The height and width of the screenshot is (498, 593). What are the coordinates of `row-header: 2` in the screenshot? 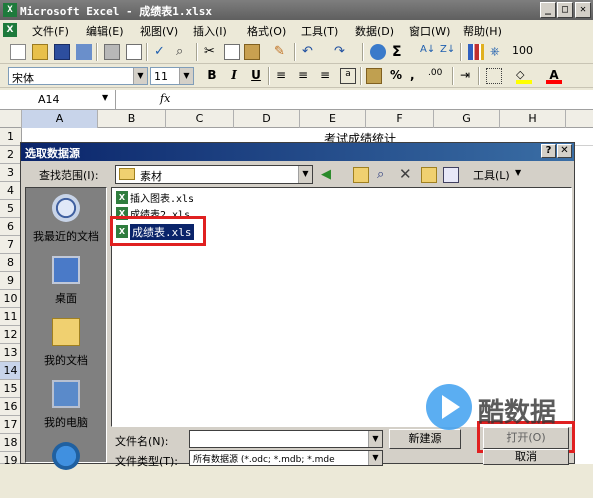 It's located at (11, 155).